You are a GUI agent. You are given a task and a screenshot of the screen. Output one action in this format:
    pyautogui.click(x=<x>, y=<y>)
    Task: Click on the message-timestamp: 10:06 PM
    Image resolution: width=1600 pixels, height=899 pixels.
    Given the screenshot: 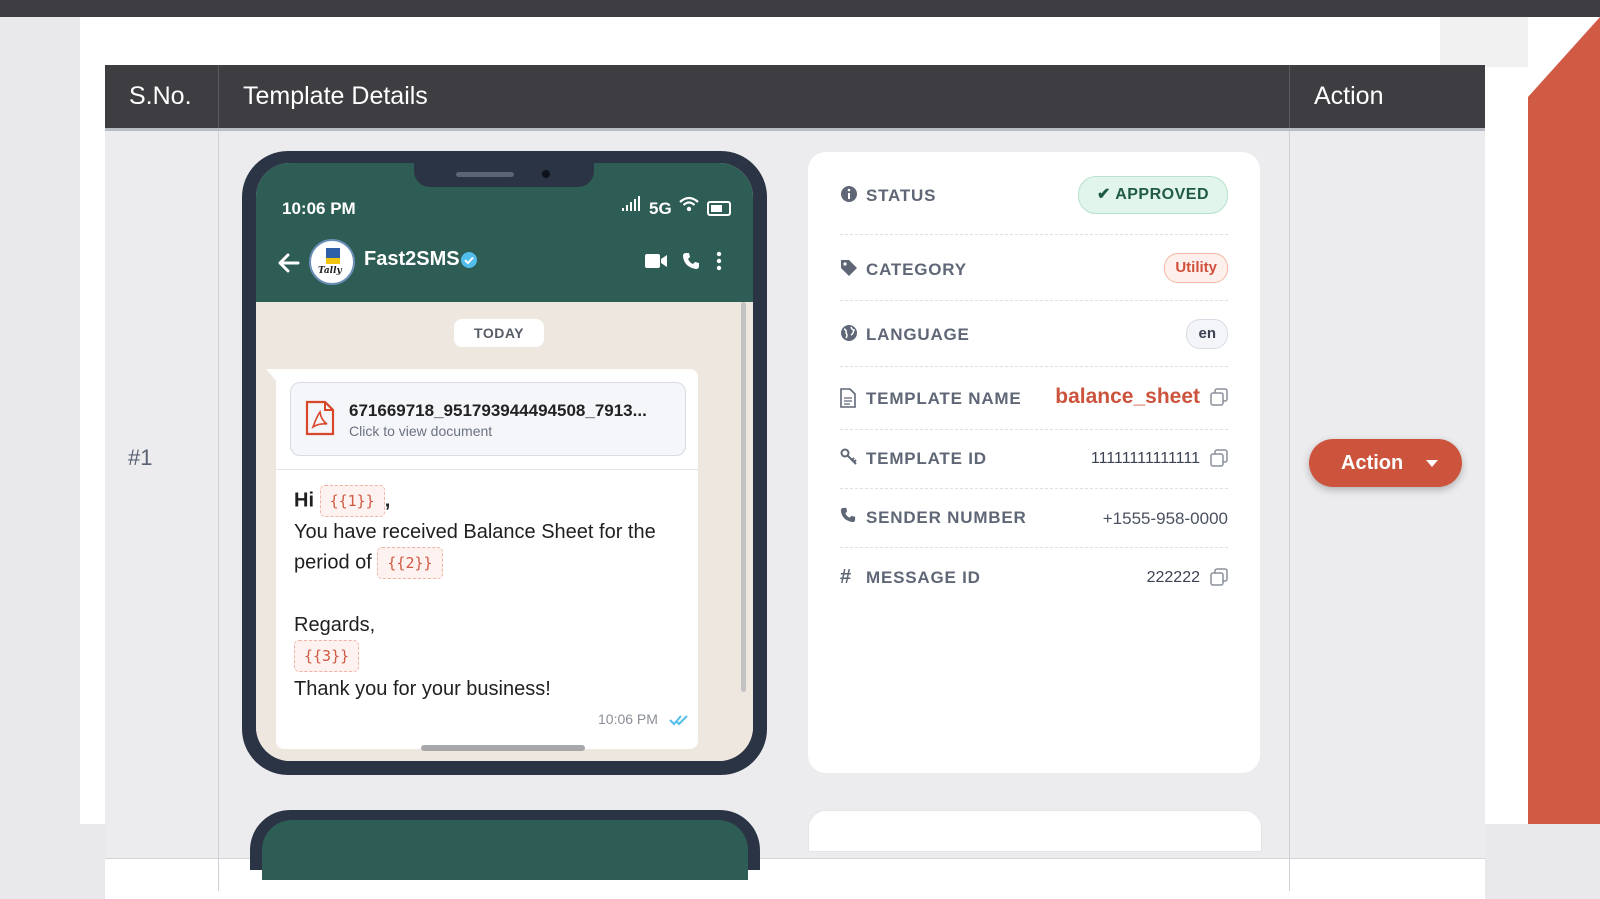 What is the action you would take?
    pyautogui.click(x=628, y=719)
    